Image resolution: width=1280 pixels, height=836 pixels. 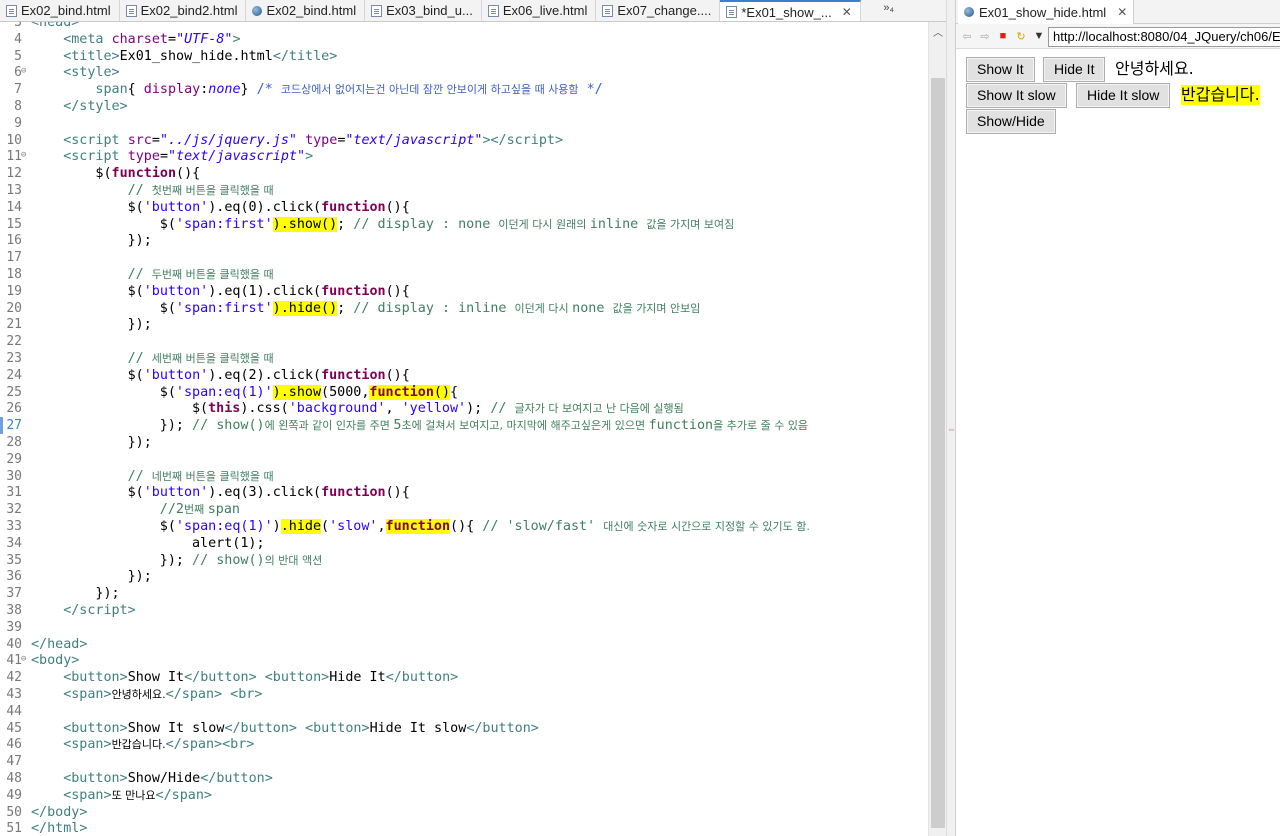 What do you see at coordinates (14, 510) in the screenshot?
I see `line-number: 32` at bounding box center [14, 510].